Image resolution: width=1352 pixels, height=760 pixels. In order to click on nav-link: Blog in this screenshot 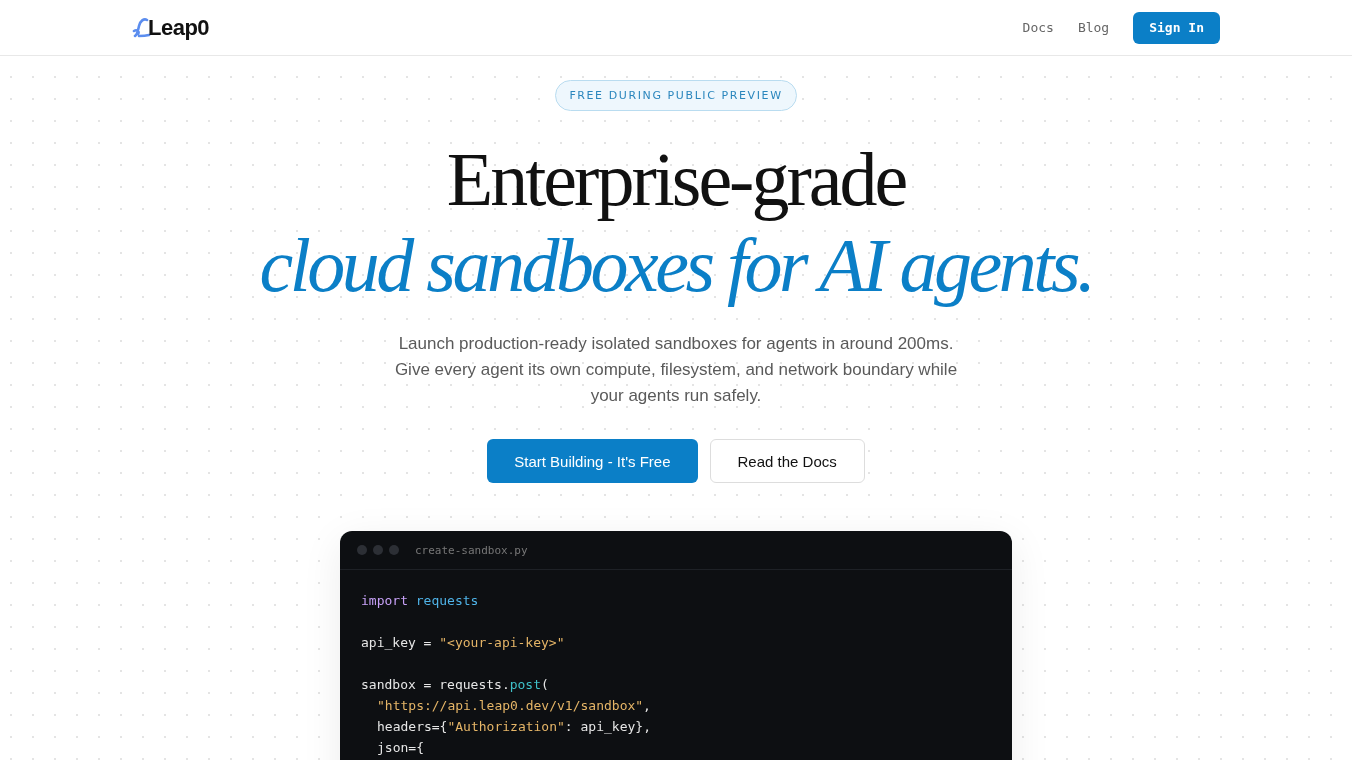, I will do `click(1093, 27)`.